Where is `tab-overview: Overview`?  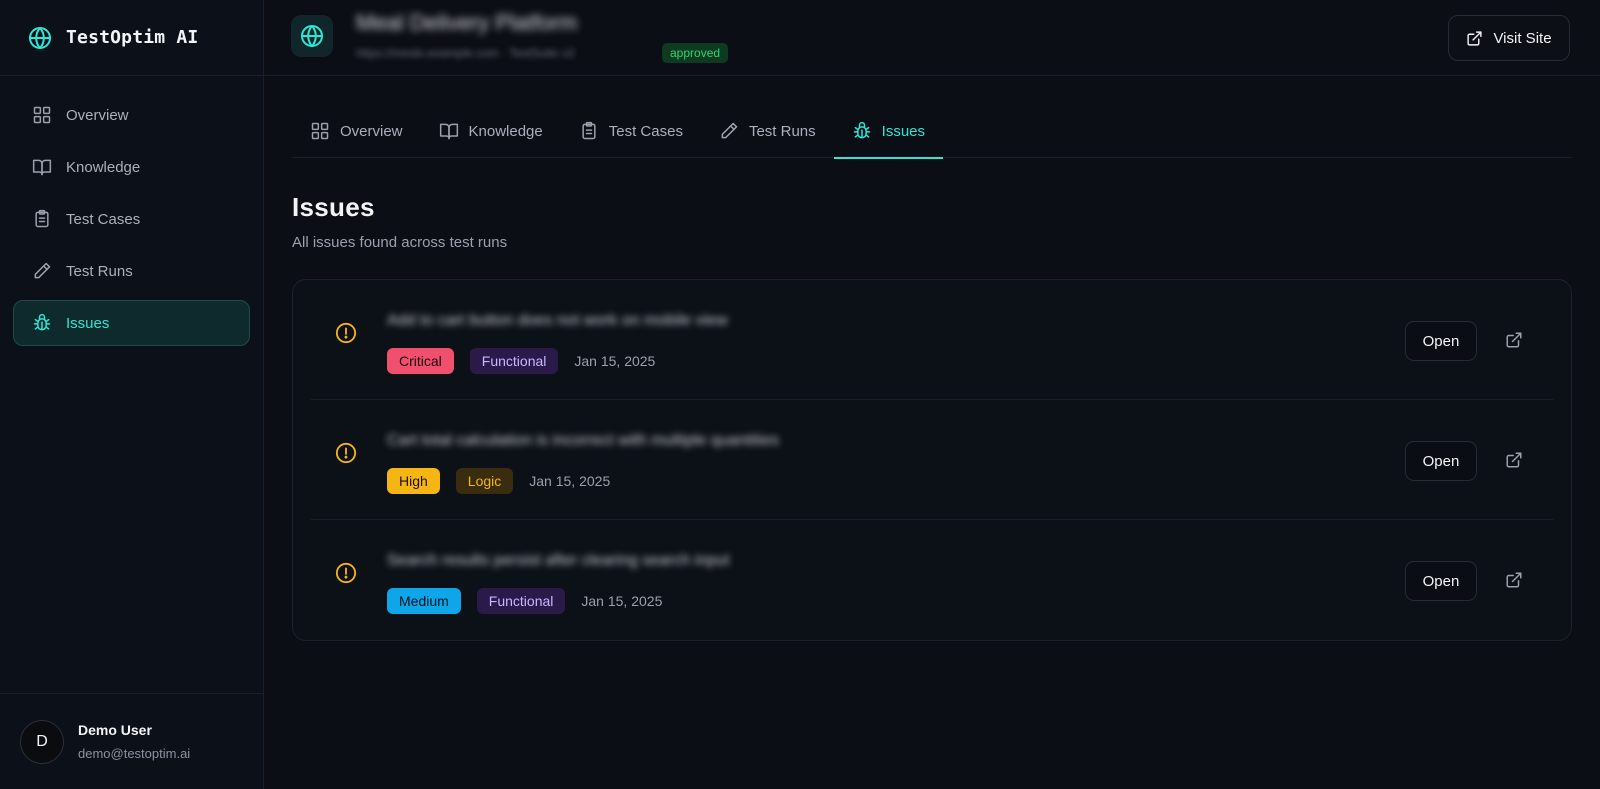 tab-overview: Overview is located at coordinates (356, 131).